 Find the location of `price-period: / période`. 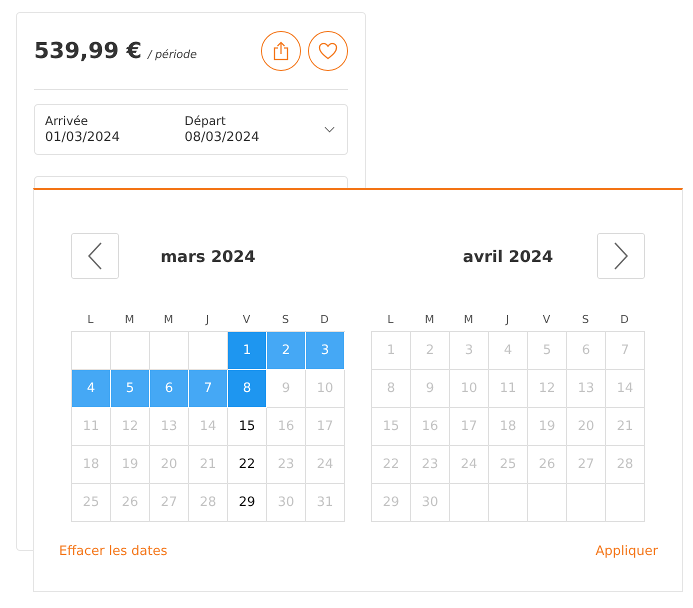

price-period: / période is located at coordinates (172, 54).